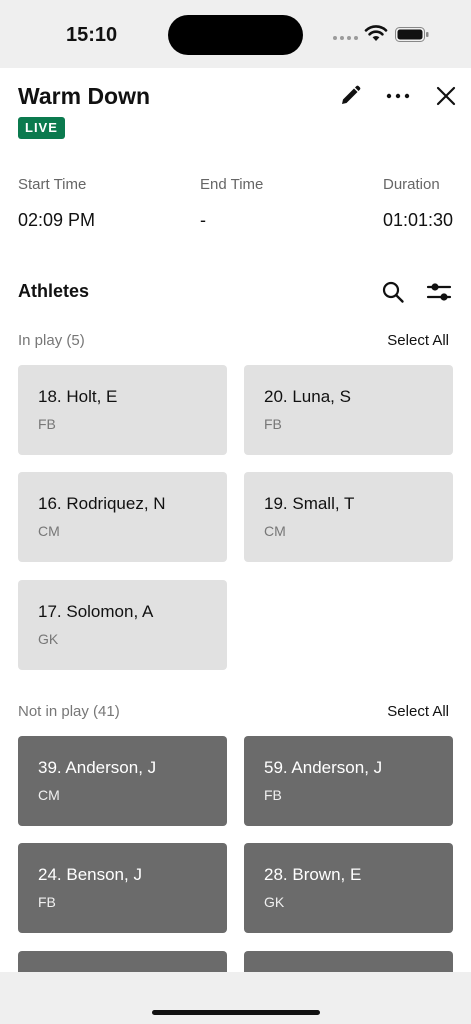  I want to click on athlete-name: 24. Benson, J, so click(90, 874).